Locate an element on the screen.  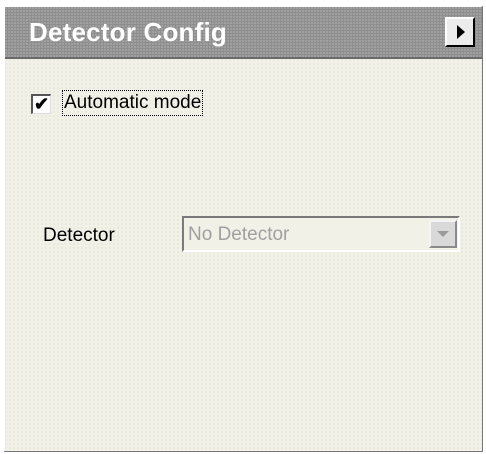
detector-dropdown-button is located at coordinates (443, 234).